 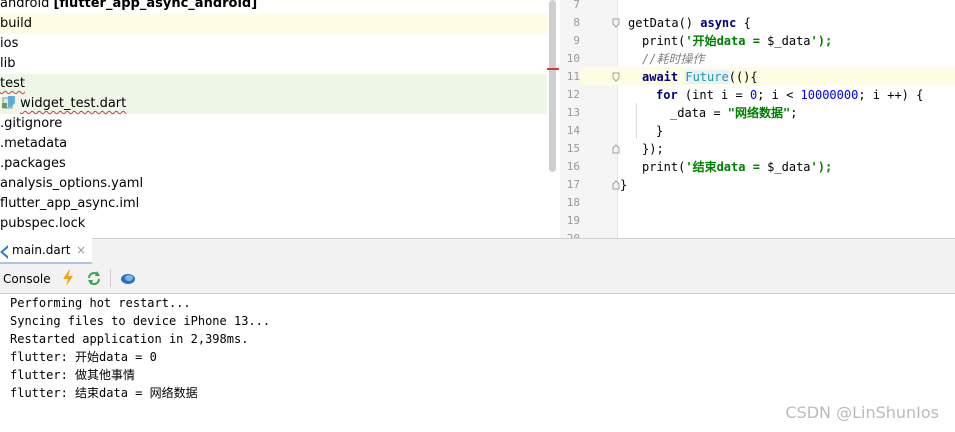 What do you see at coordinates (273, 64) in the screenshot?
I see `tree-item-lib: lib` at bounding box center [273, 64].